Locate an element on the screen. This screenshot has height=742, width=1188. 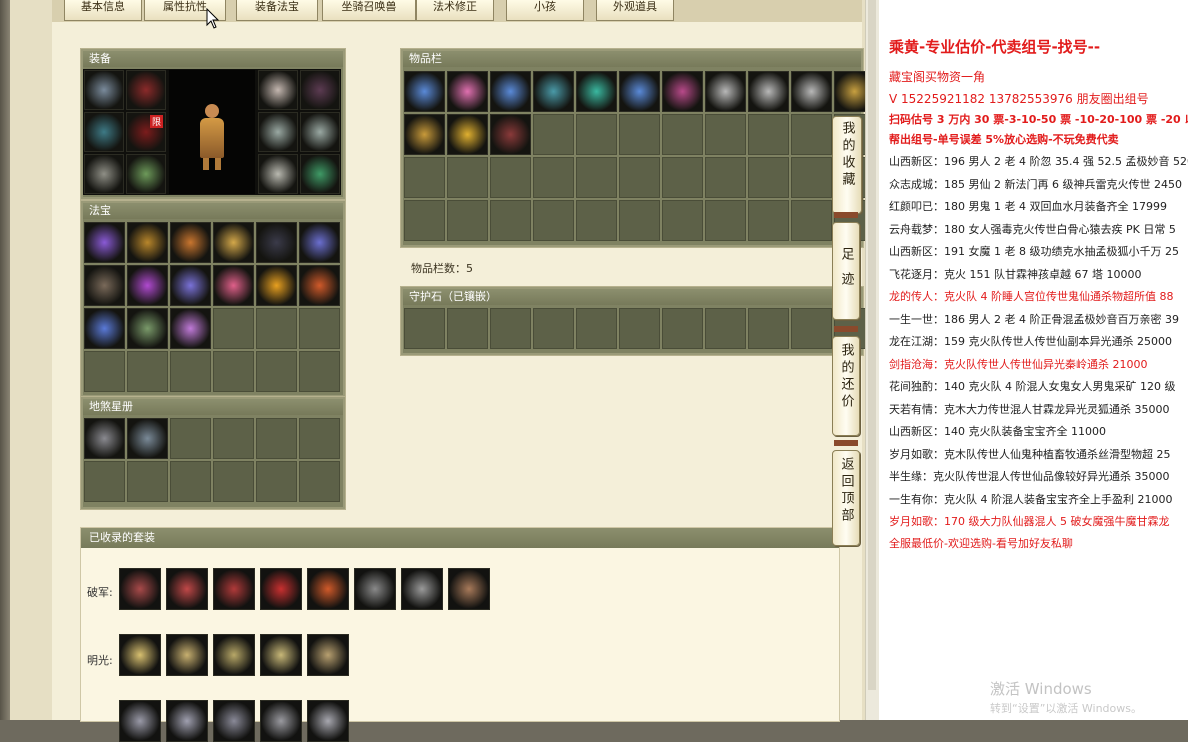
equip-slot-weapon is located at coordinates (104, 132).